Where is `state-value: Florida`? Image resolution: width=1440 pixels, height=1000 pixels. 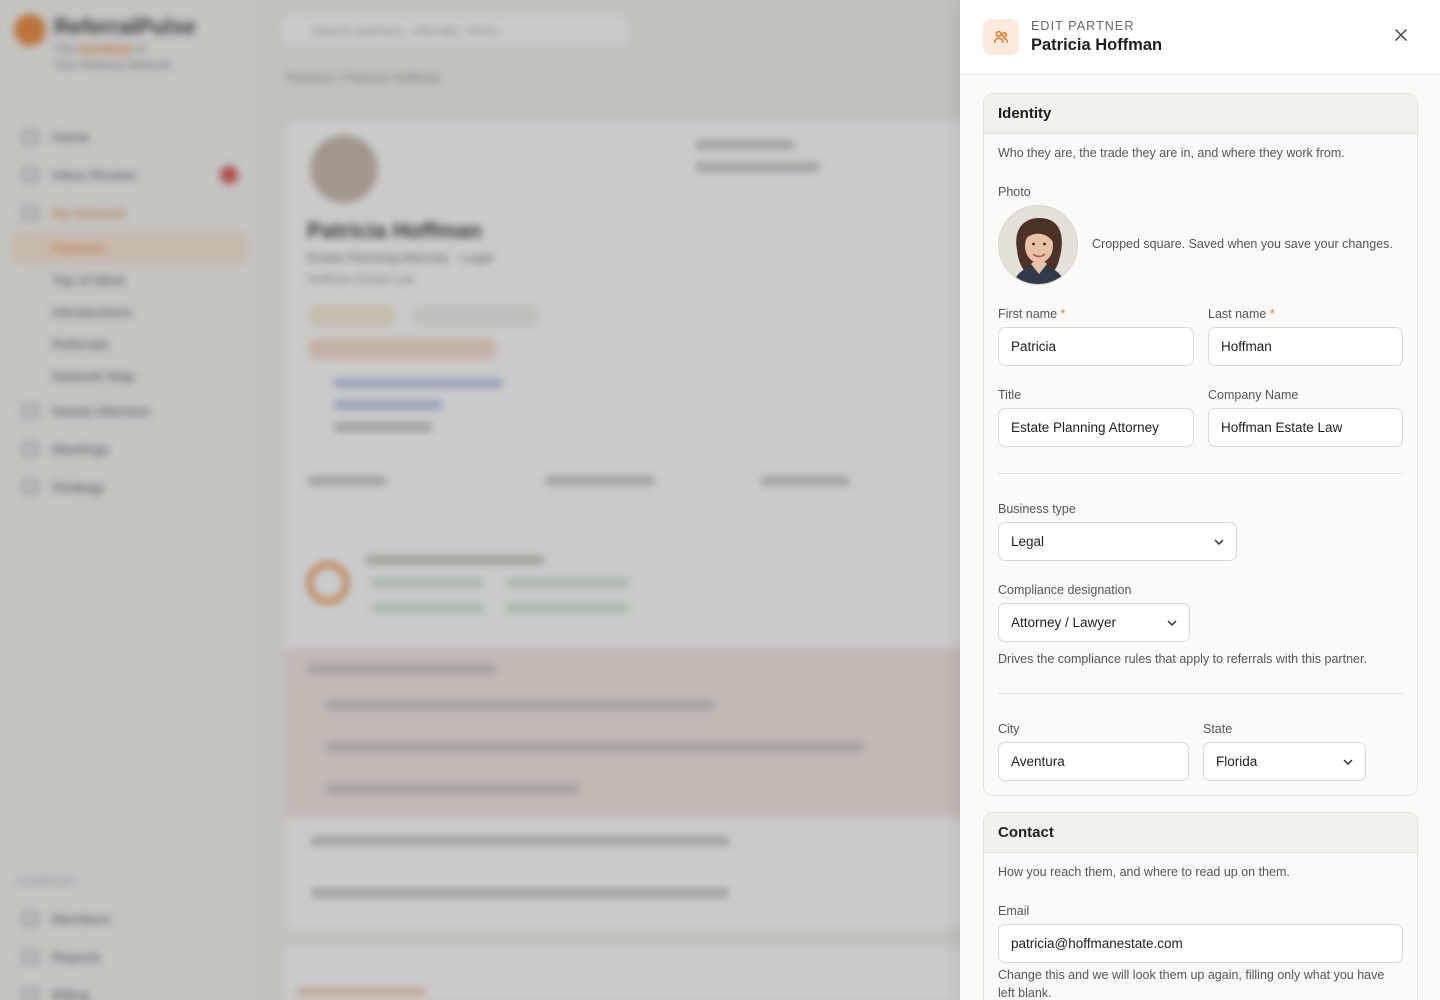 state-value: Florida is located at coordinates (1237, 761).